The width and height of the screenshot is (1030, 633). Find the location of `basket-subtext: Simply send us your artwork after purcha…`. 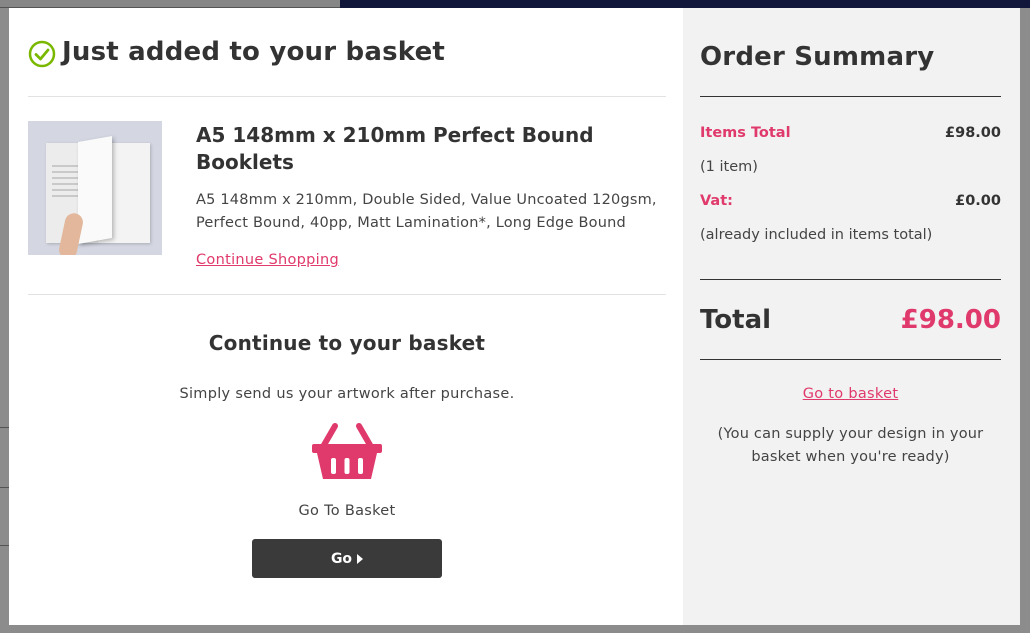

basket-subtext: Simply send us your artwork after purcha… is located at coordinates (347, 394).